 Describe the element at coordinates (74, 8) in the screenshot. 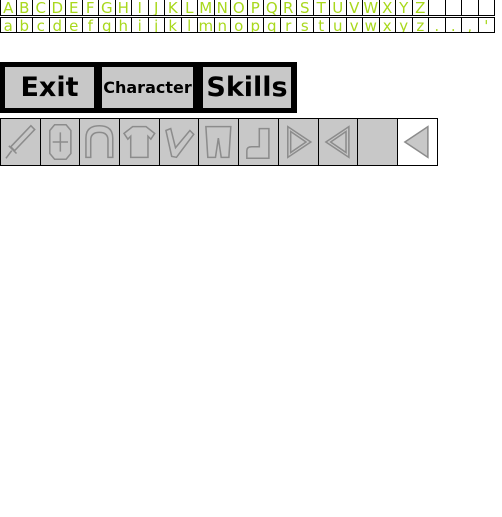

I see `glyph-cell: E` at that location.